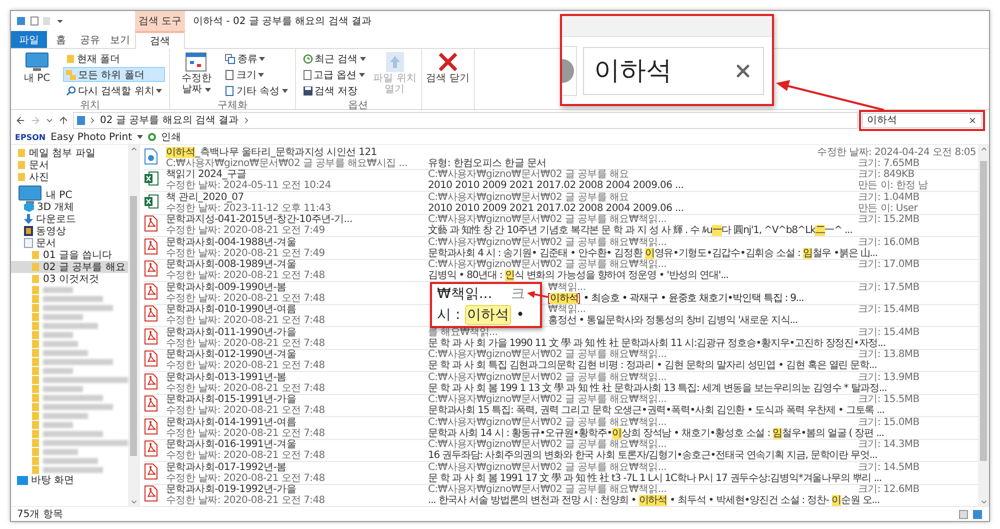 Image resolution: width=1000 pixels, height=529 pixels. I want to click on ribbon-button: 크기, so click(256, 74).